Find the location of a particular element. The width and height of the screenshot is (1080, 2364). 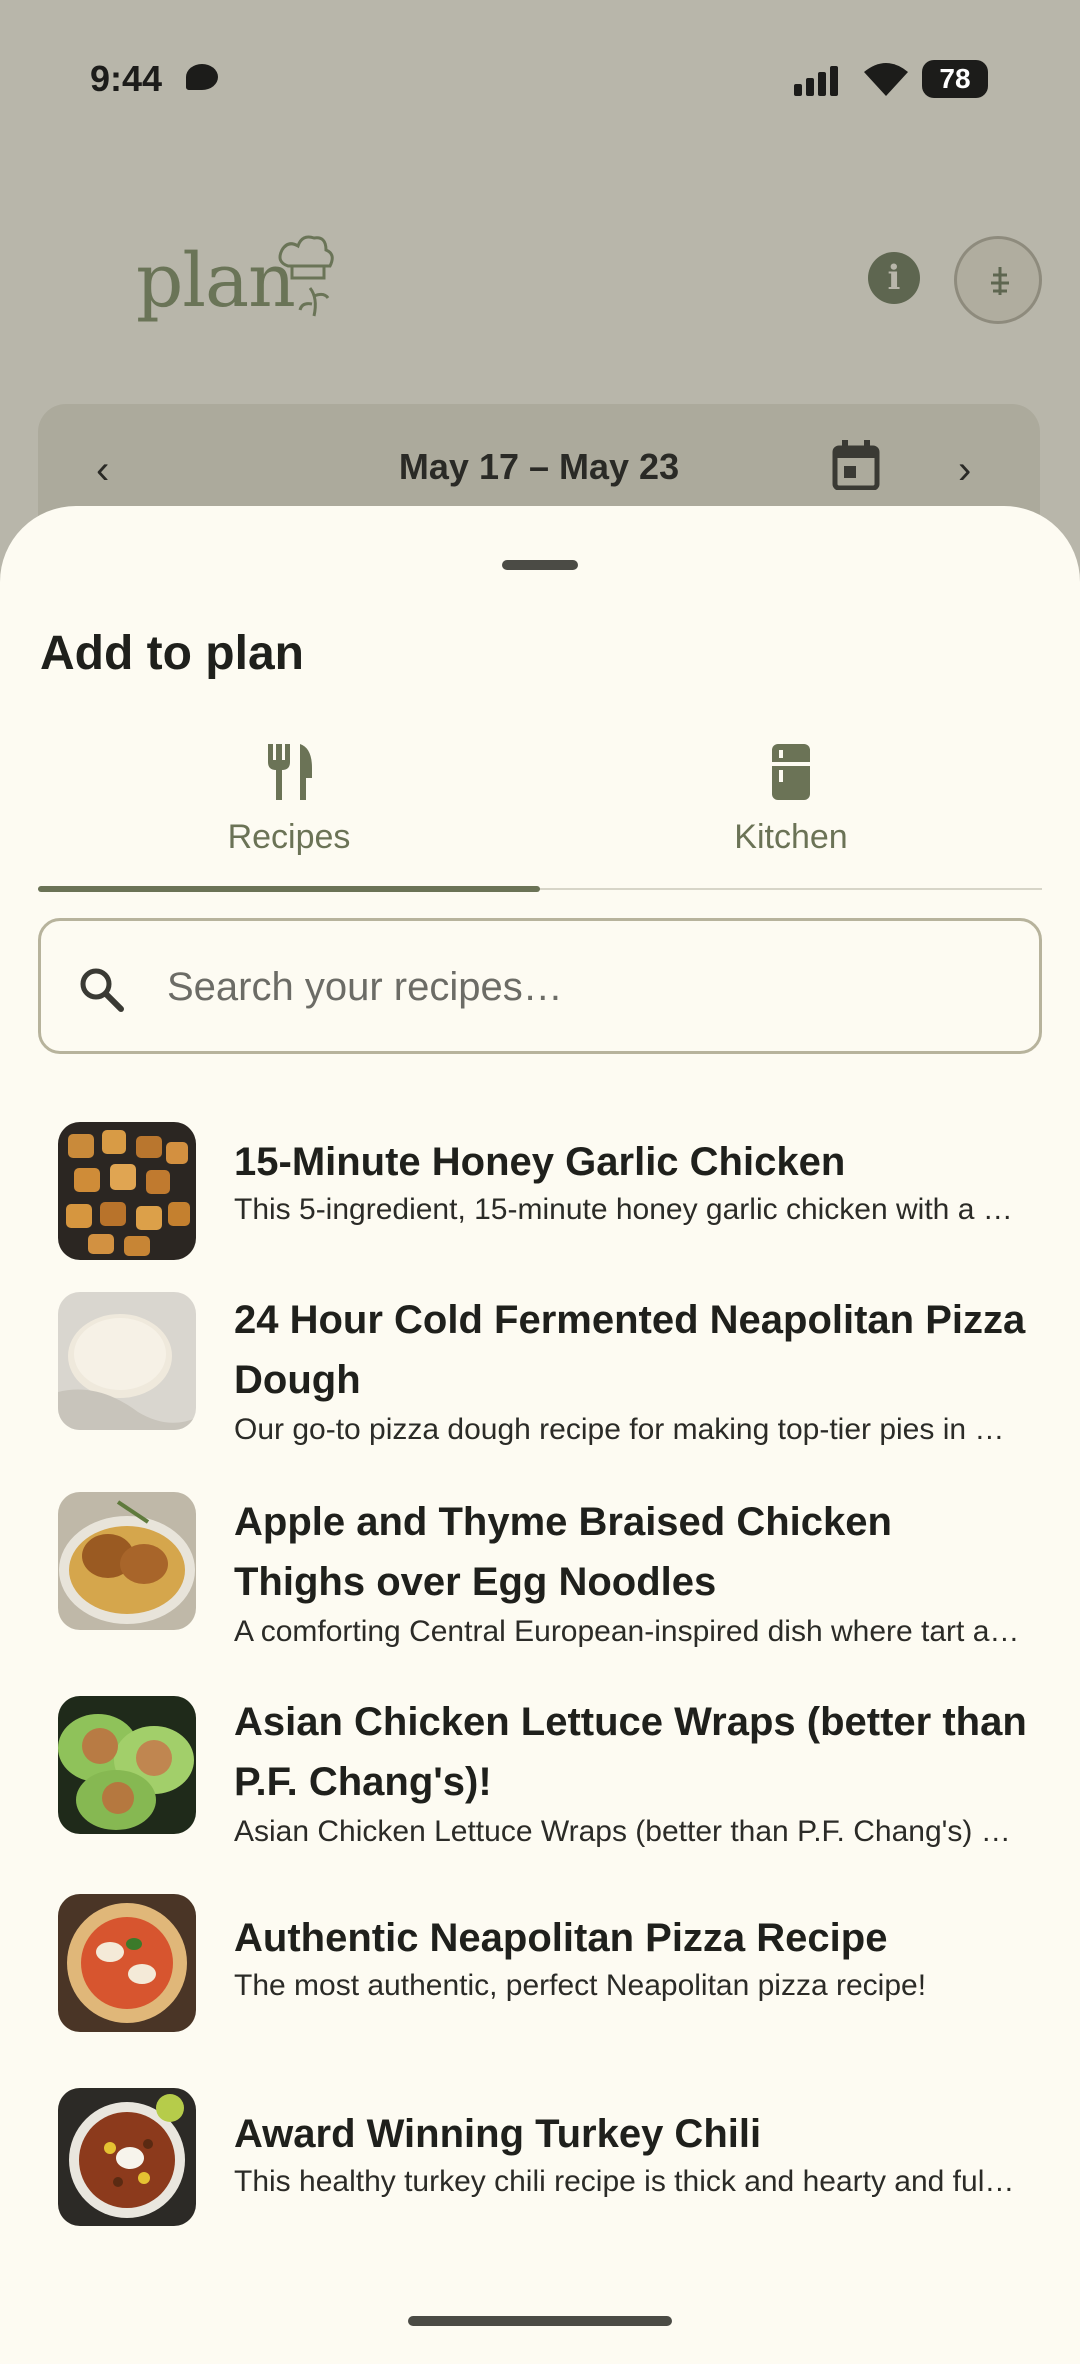

profile-icon is located at coordinates (1000, 281).